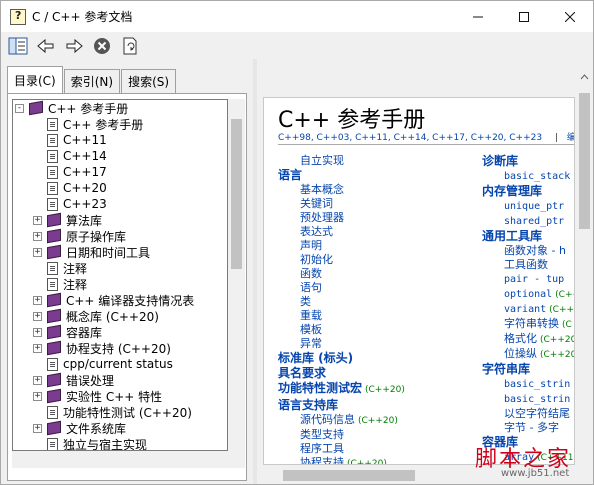 This screenshot has height=485, width=594. What do you see at coordinates (102, 46) in the screenshot?
I see `stop-button` at bounding box center [102, 46].